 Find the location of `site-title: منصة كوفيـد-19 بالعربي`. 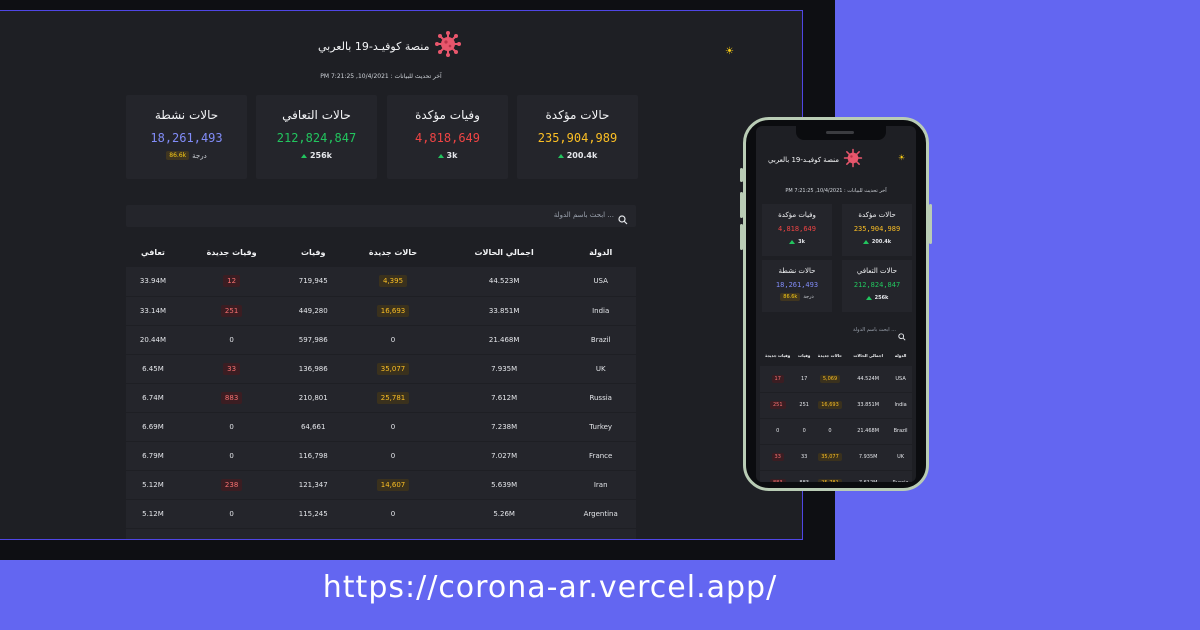

site-title: منصة كوفيـد-19 بالعربي is located at coordinates (374, 46).